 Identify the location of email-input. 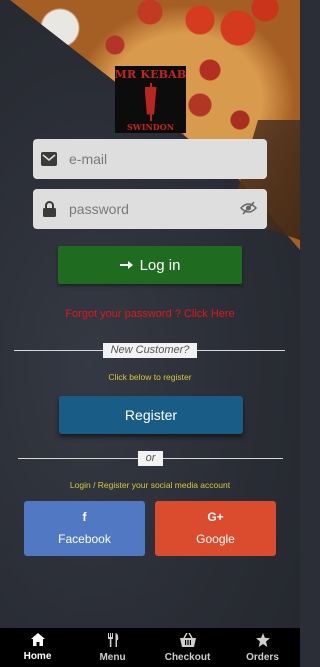
(154, 159).